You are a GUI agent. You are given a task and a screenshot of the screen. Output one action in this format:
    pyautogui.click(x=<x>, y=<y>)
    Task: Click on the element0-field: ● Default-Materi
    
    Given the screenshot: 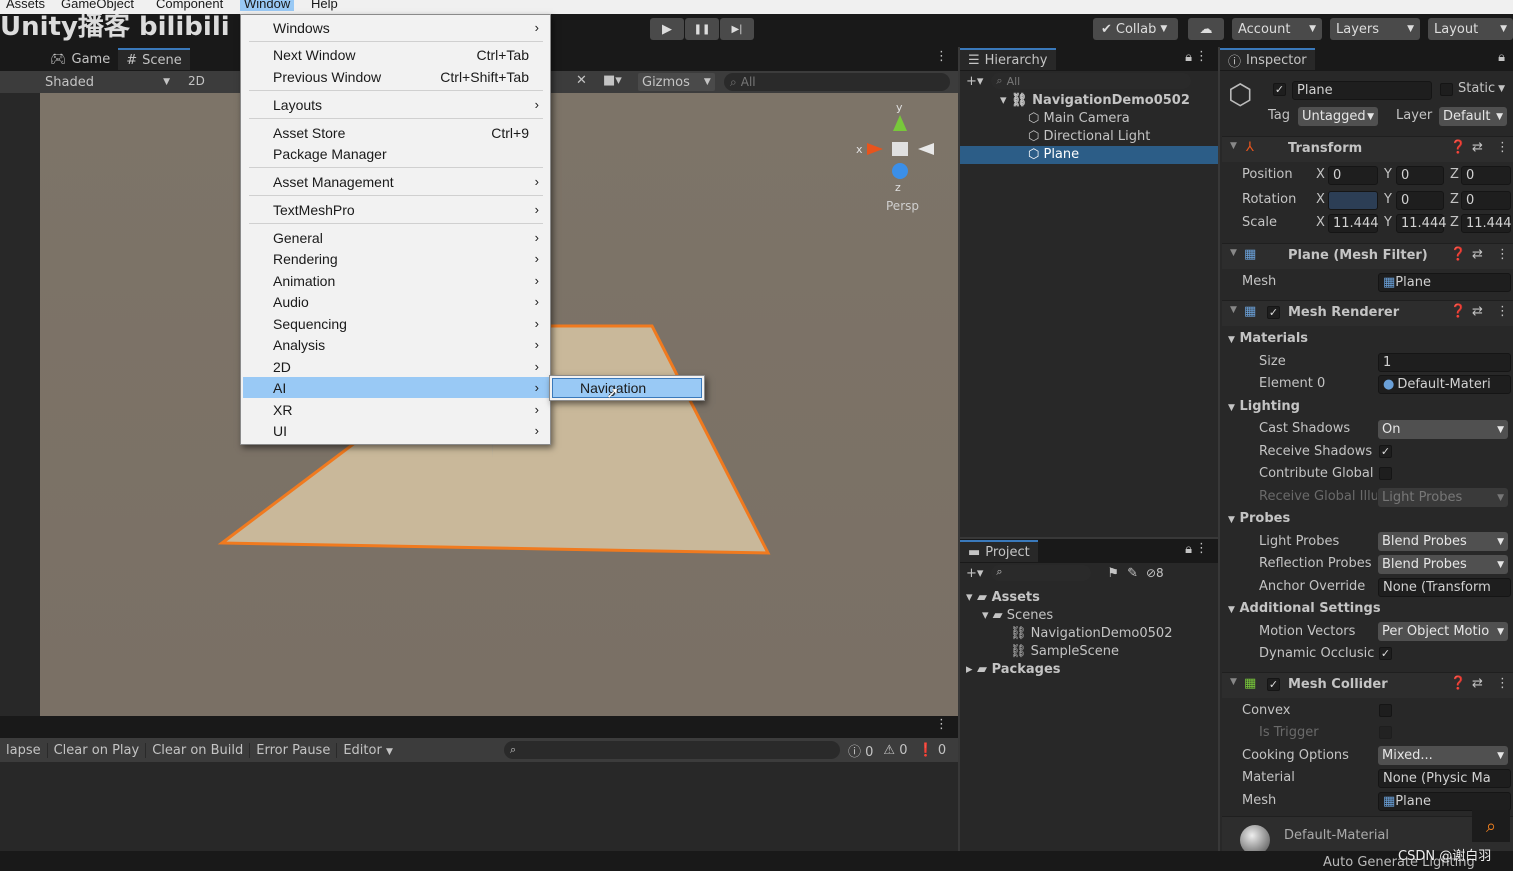 What is the action you would take?
    pyautogui.click(x=1444, y=384)
    